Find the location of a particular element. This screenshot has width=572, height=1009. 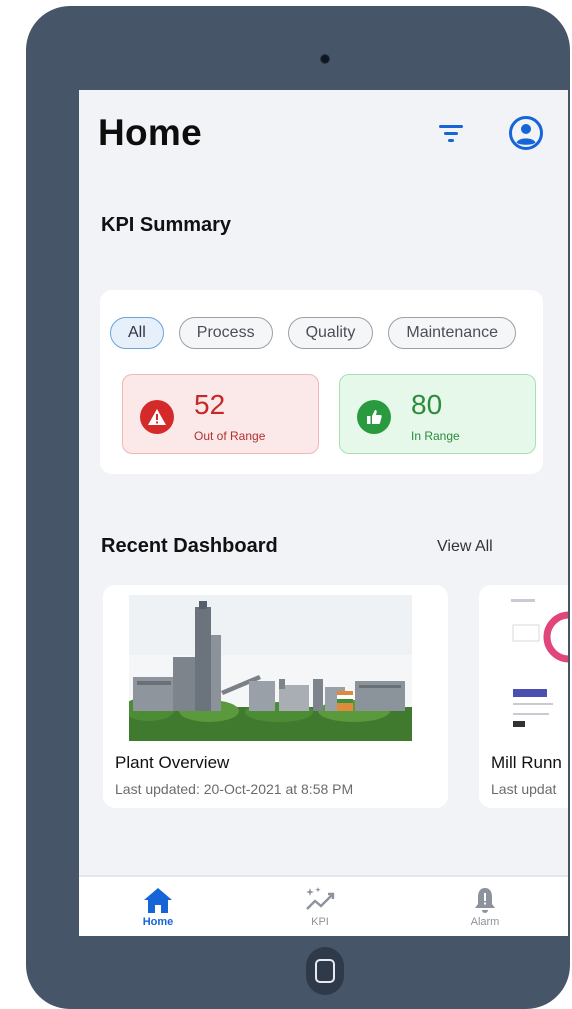

out-of-range-label: Out of Range is located at coordinates (230, 436).